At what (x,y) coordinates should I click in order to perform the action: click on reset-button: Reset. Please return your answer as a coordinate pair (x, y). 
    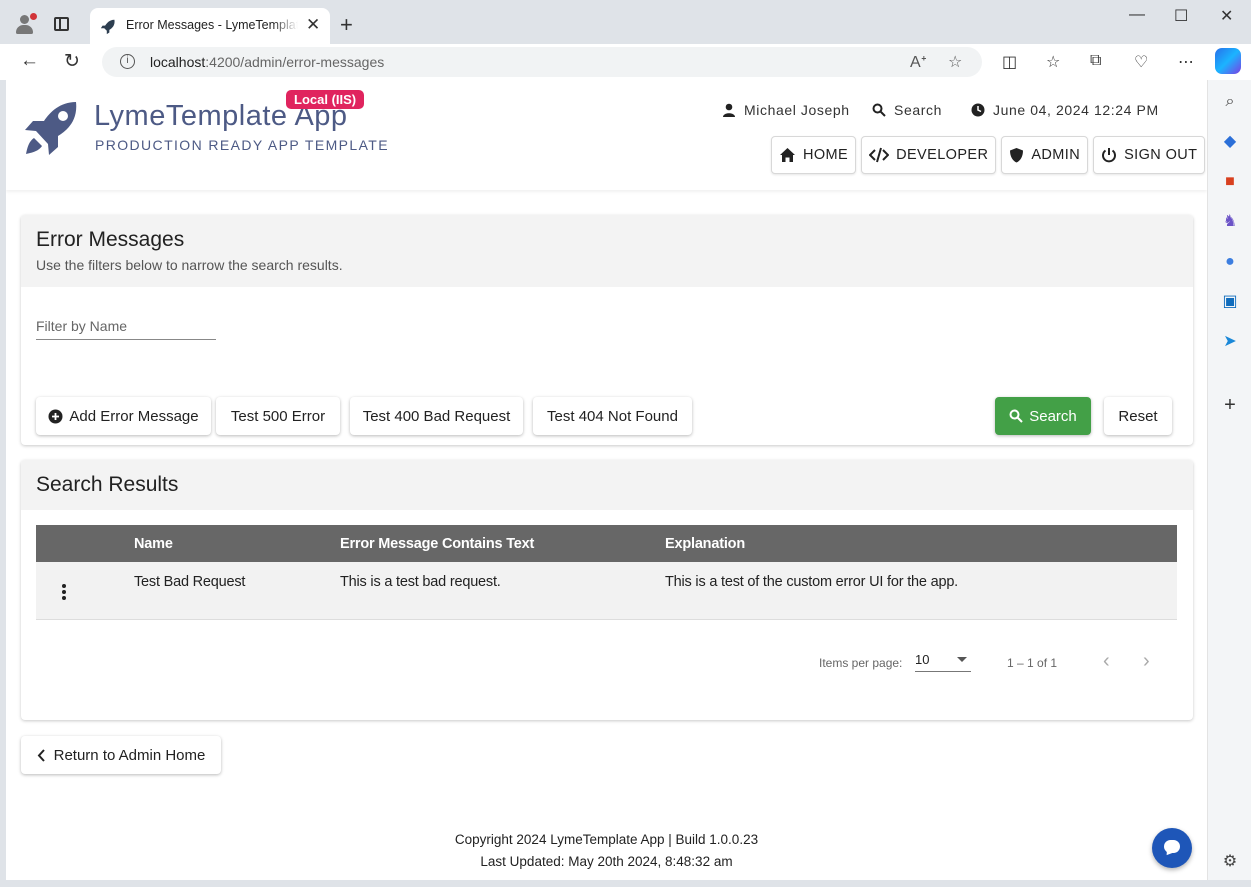
    Looking at the image, I should click on (1138, 416).